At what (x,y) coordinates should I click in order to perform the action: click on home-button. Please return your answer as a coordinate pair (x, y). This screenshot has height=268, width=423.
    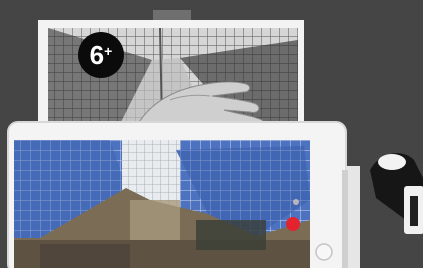
    Looking at the image, I should click on (324, 252).